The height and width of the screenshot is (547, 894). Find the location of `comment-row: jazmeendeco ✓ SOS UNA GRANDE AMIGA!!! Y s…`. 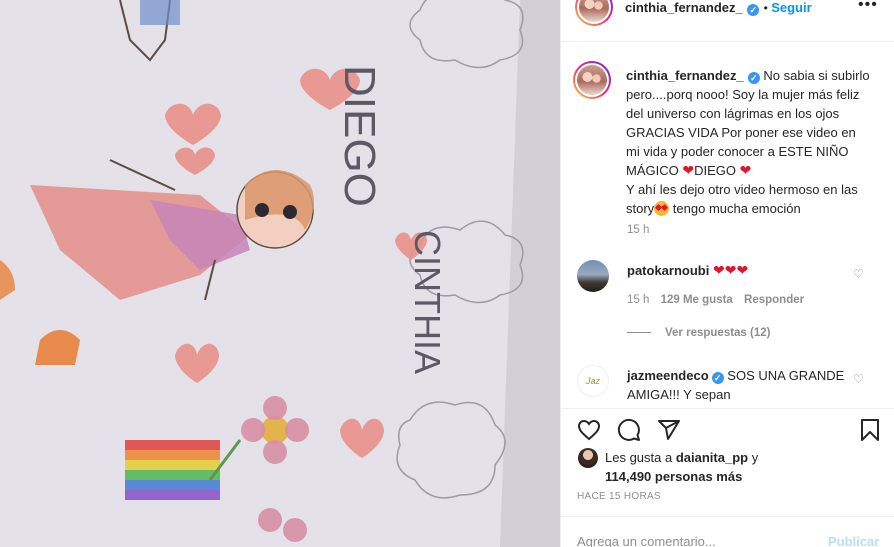

comment-row: jazmeendeco ✓ SOS UNA GRANDE AMIGA!!! Y s… is located at coordinates (737, 385).